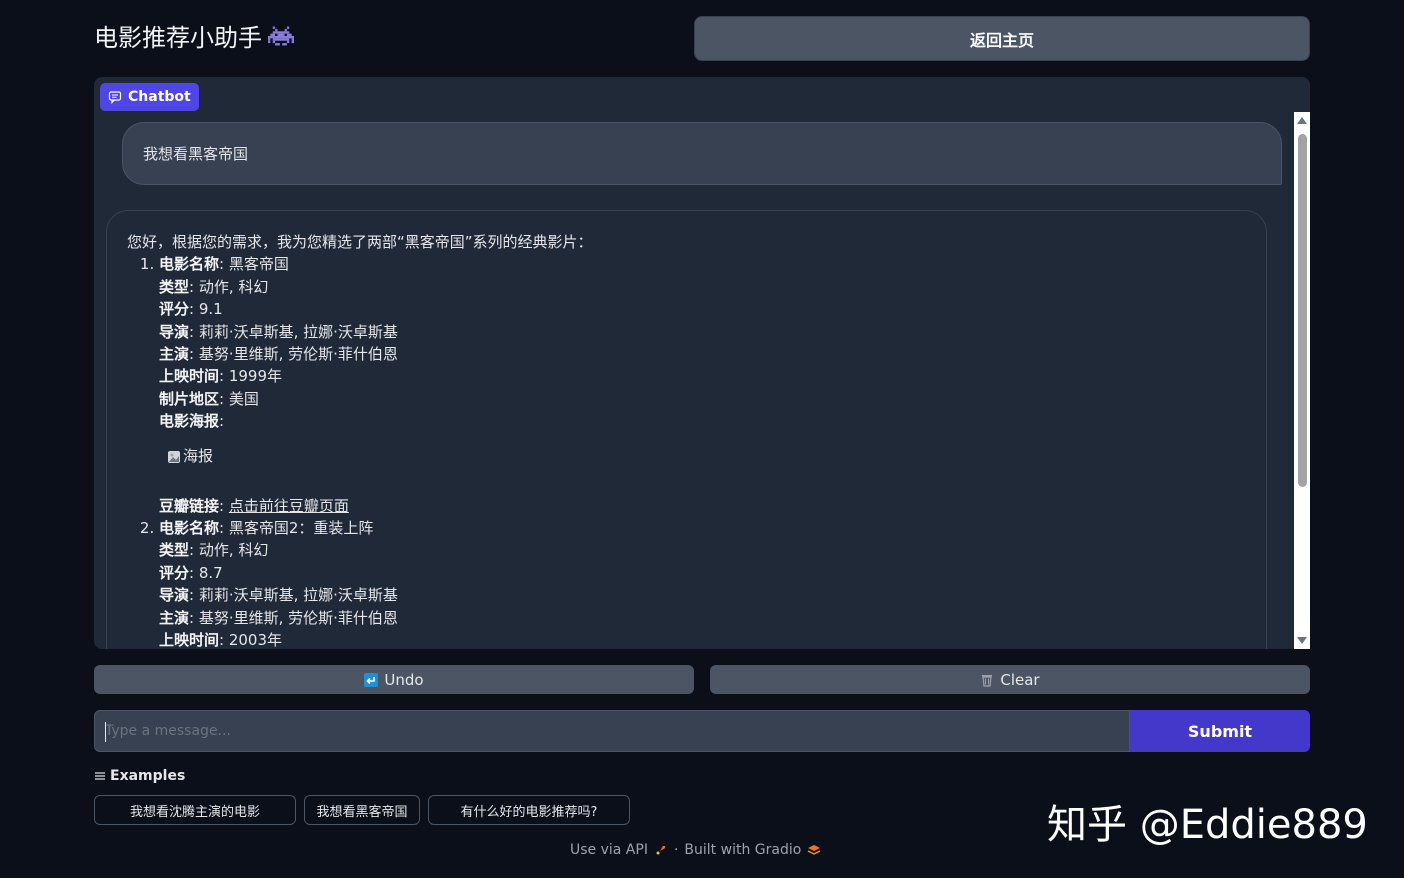 The width and height of the screenshot is (1404, 878). Describe the element at coordinates (1020, 679) in the screenshot. I see `clear-label: Clear` at that location.